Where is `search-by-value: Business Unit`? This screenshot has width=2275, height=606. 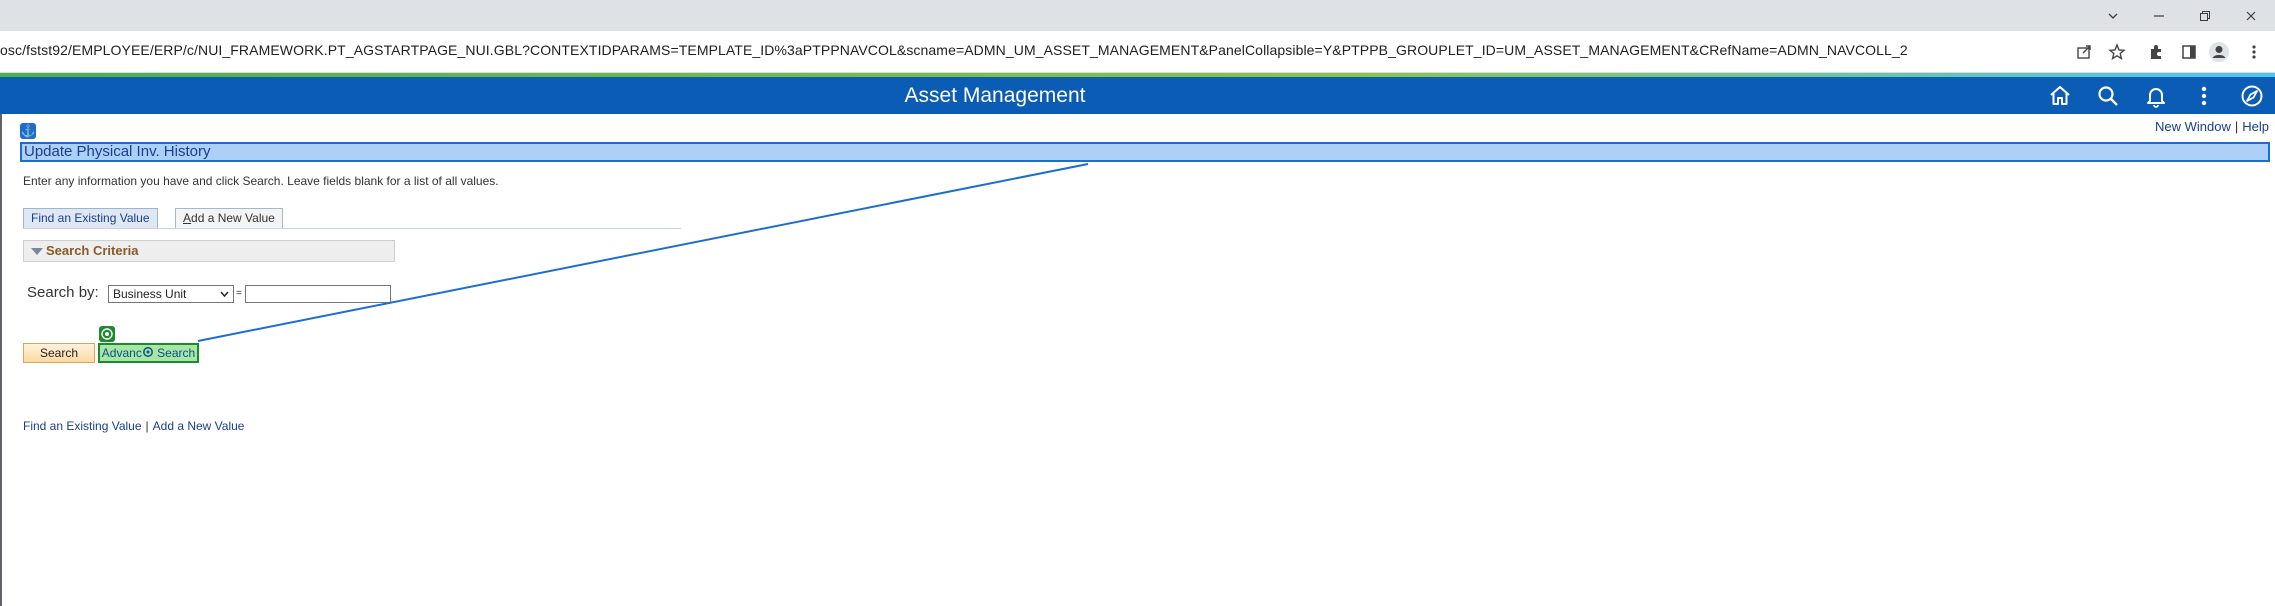 search-by-value: Business Unit is located at coordinates (150, 294).